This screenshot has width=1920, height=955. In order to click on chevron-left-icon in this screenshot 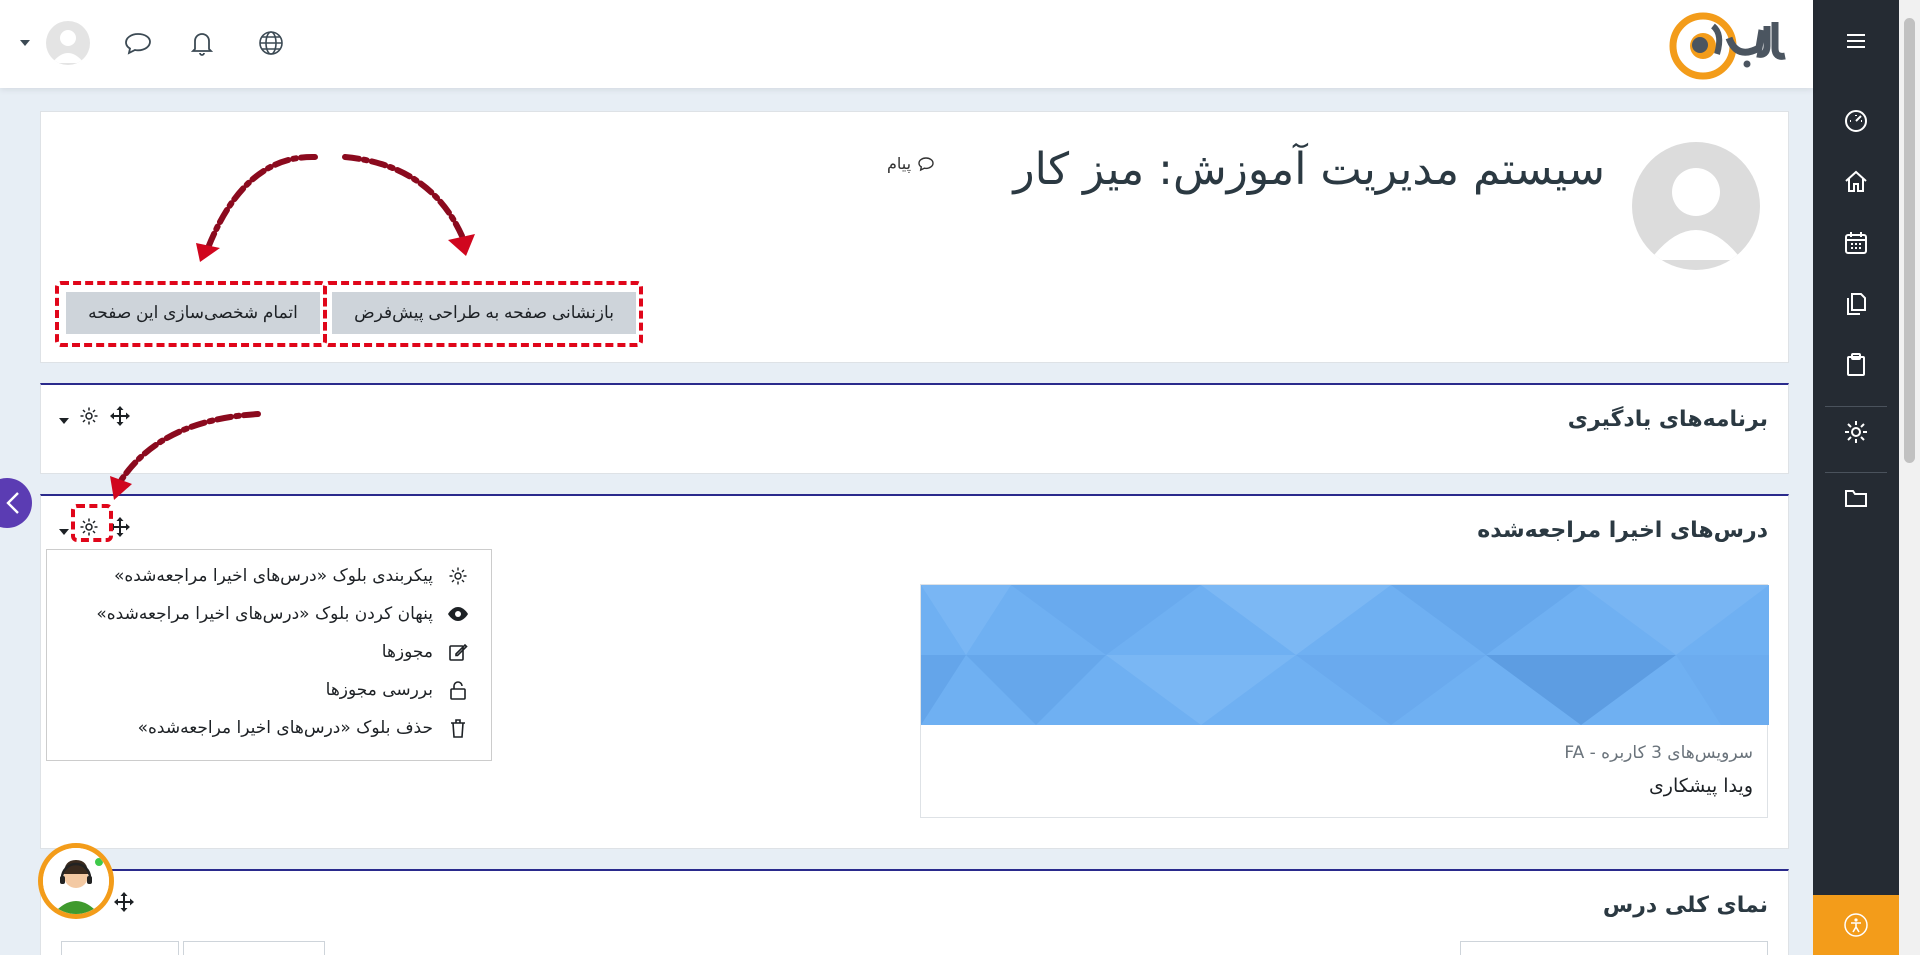, I will do `click(12, 503)`.